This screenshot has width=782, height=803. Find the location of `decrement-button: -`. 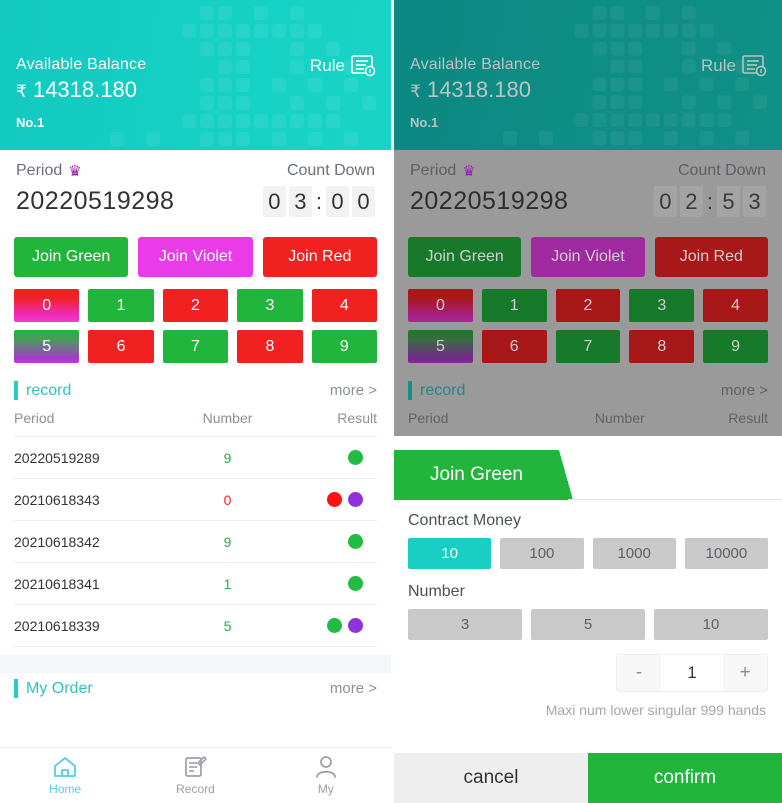

decrement-button: - is located at coordinates (639, 673).